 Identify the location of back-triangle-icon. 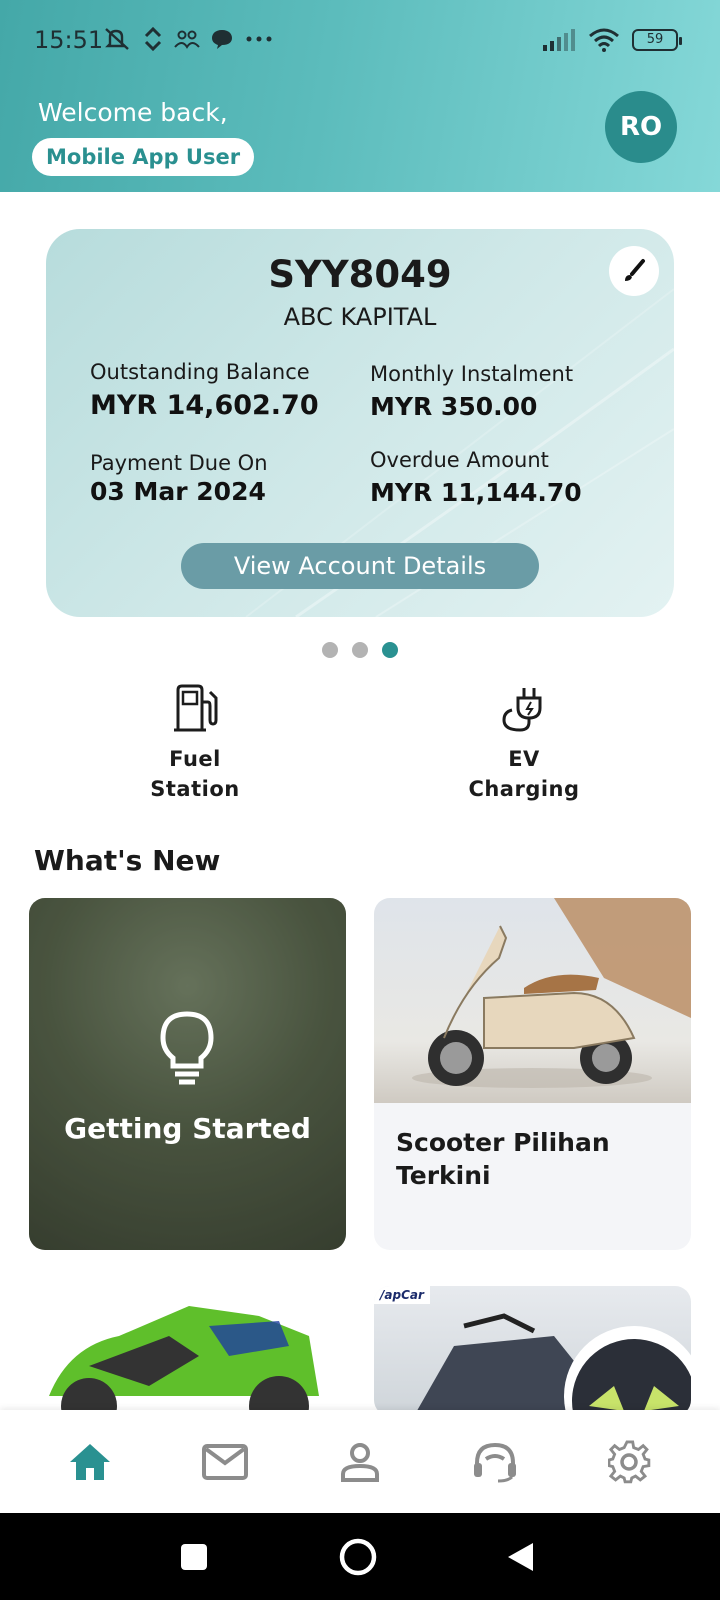
(520, 1556).